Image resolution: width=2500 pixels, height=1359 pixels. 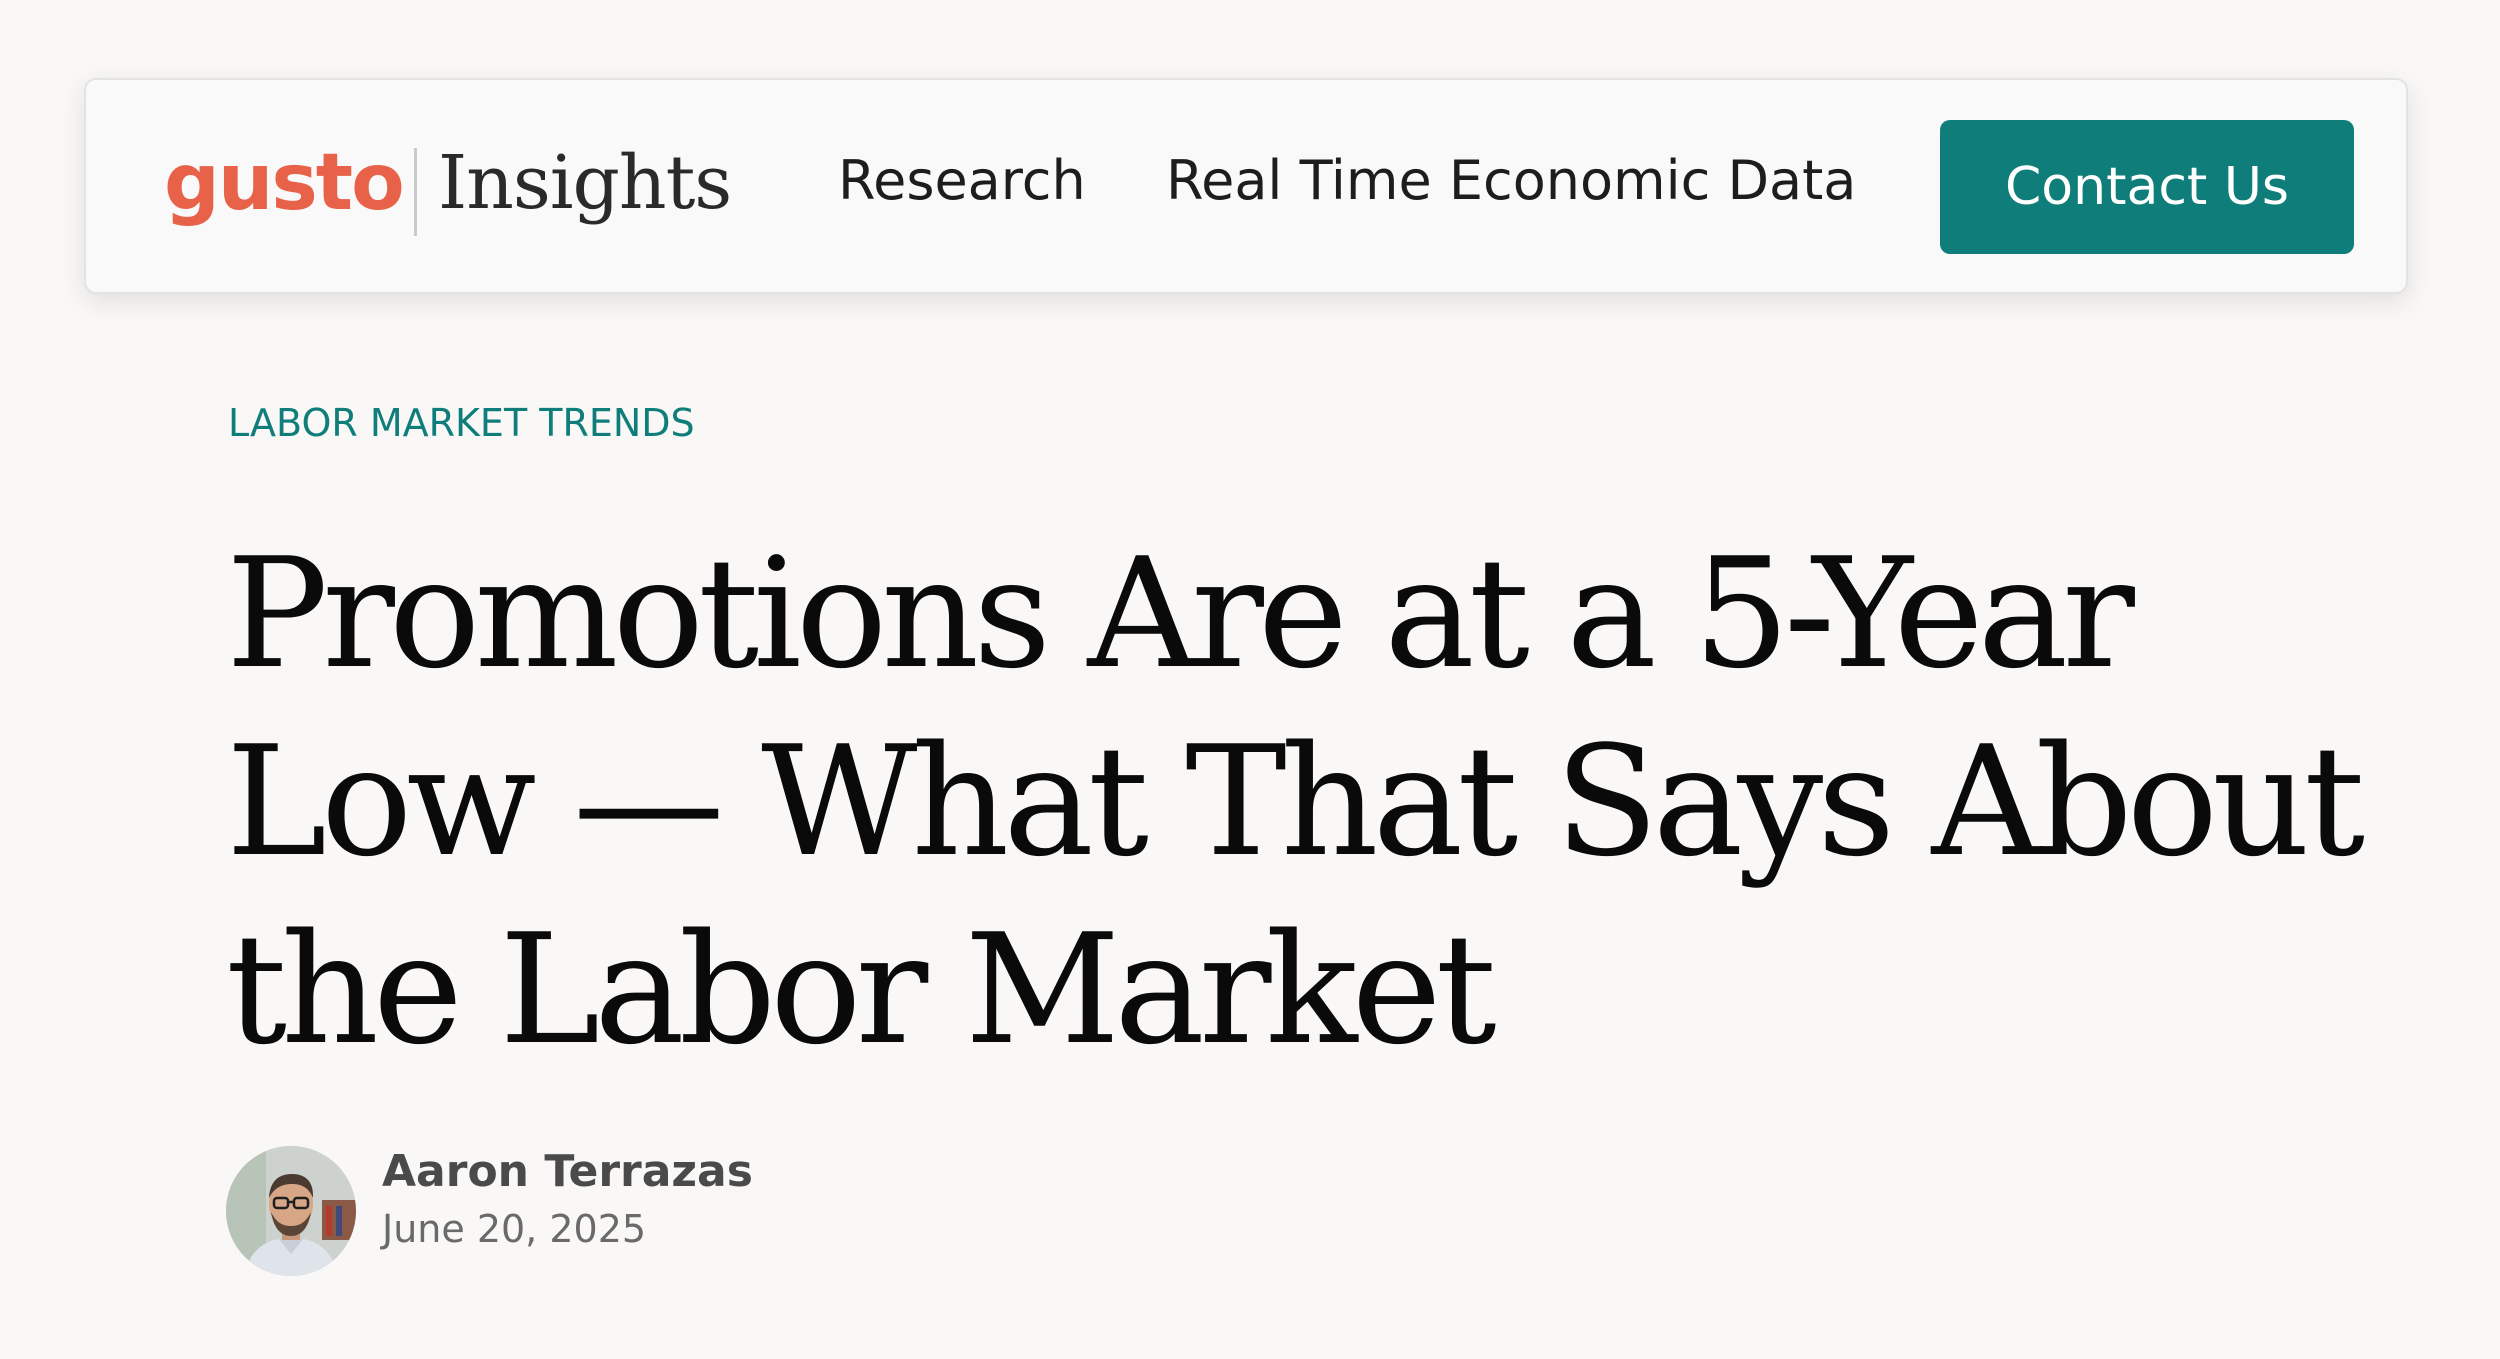 I want to click on gusto-logo: gusto, so click(x=284, y=183).